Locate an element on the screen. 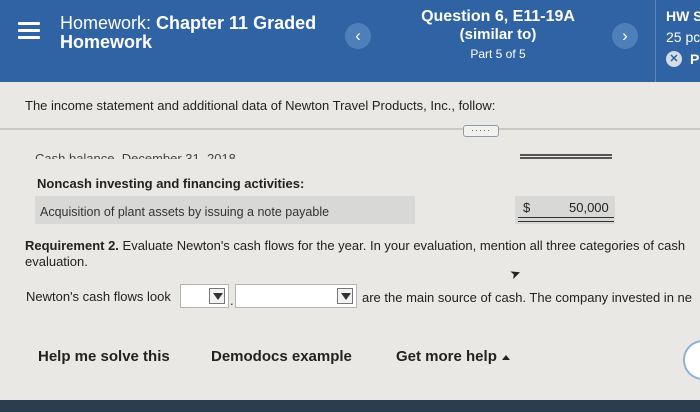 This screenshot has height=412, width=700. cash-flow-quality-select is located at coordinates (204, 296).